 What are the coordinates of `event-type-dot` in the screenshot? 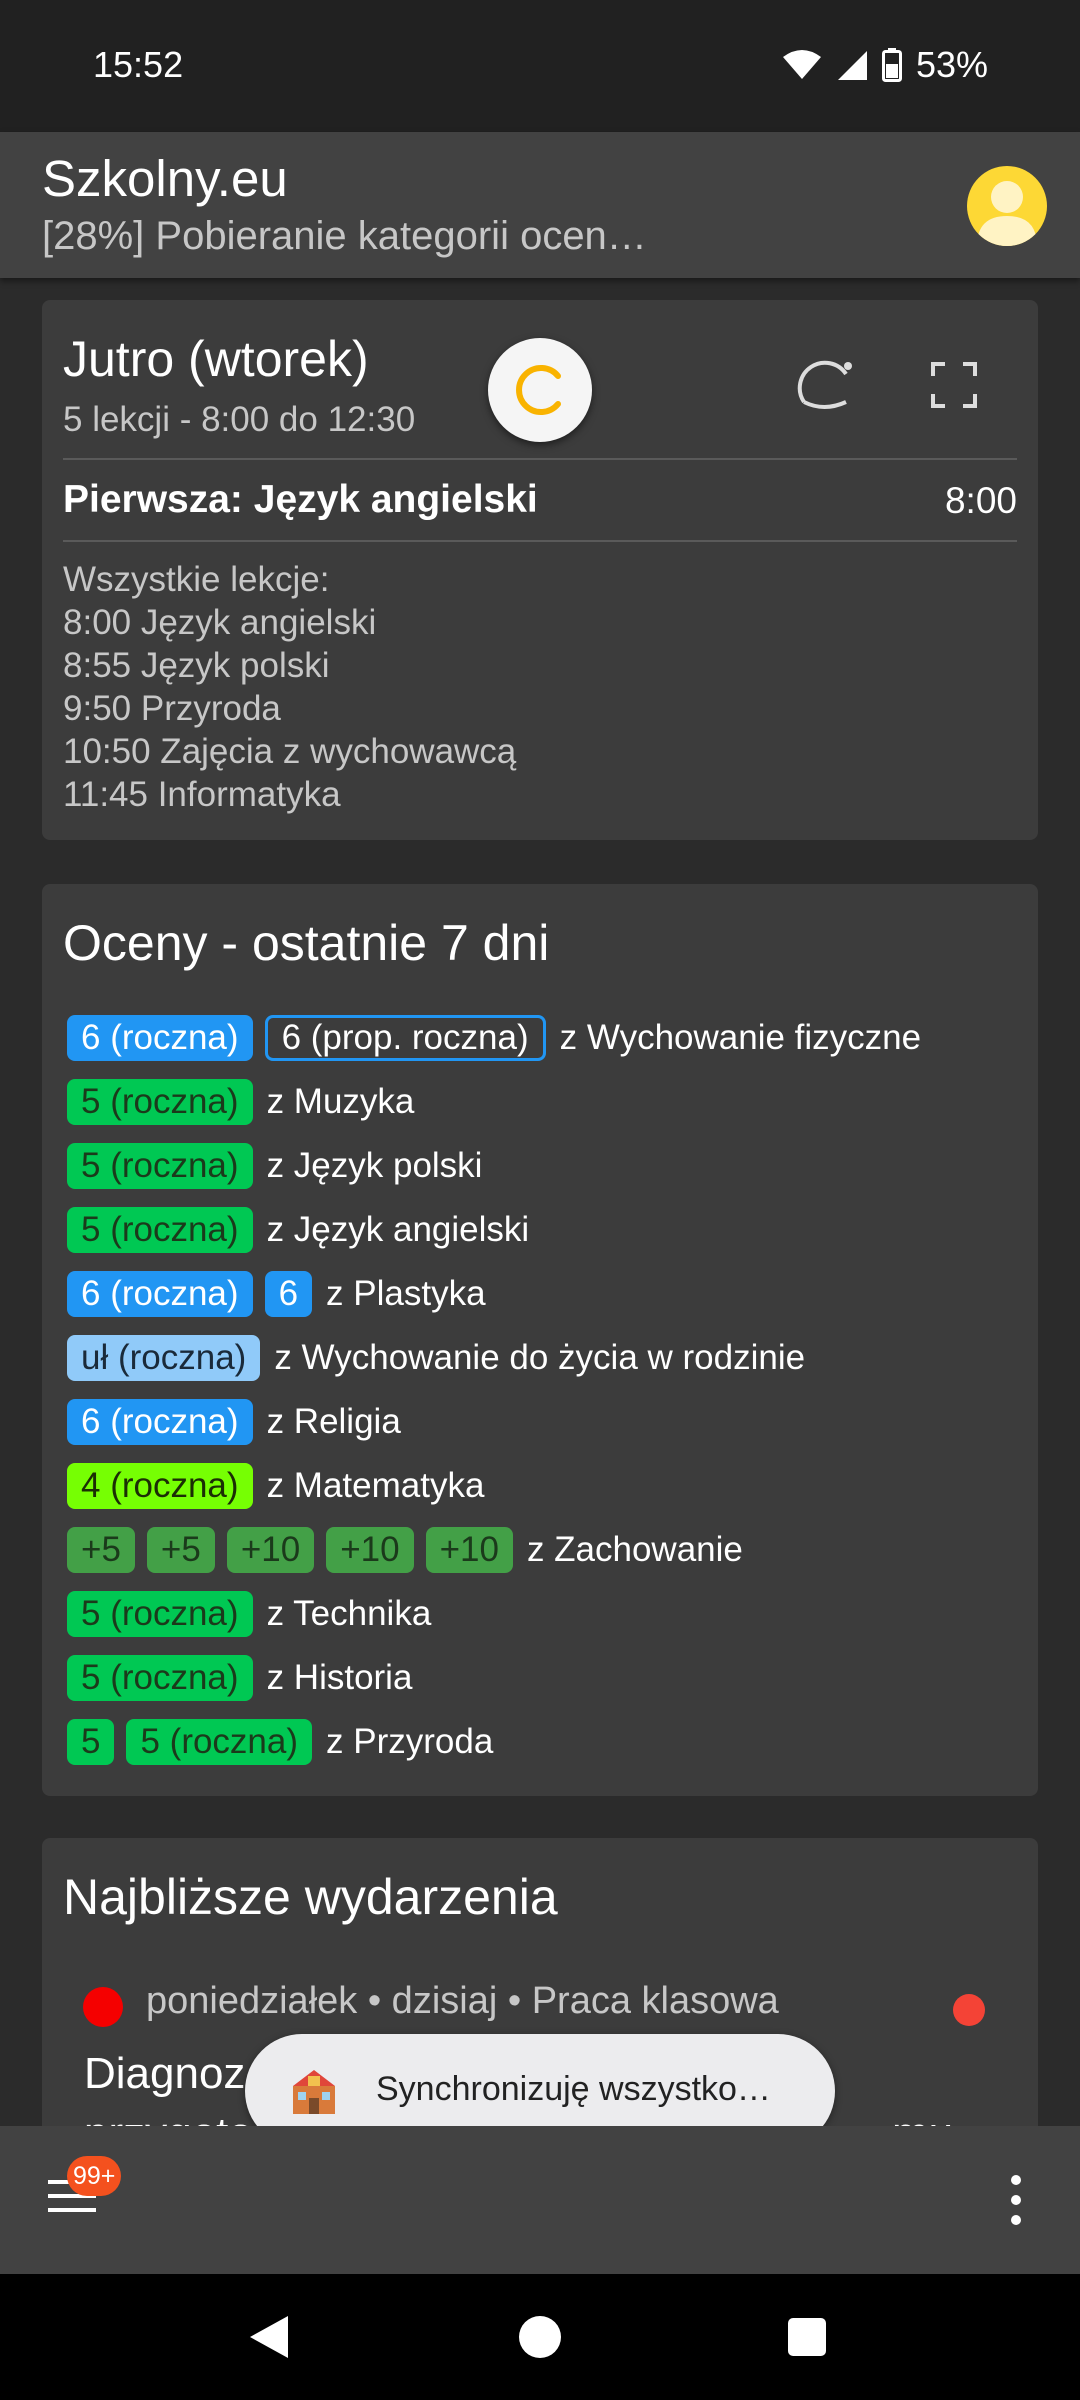 It's located at (103, 2007).